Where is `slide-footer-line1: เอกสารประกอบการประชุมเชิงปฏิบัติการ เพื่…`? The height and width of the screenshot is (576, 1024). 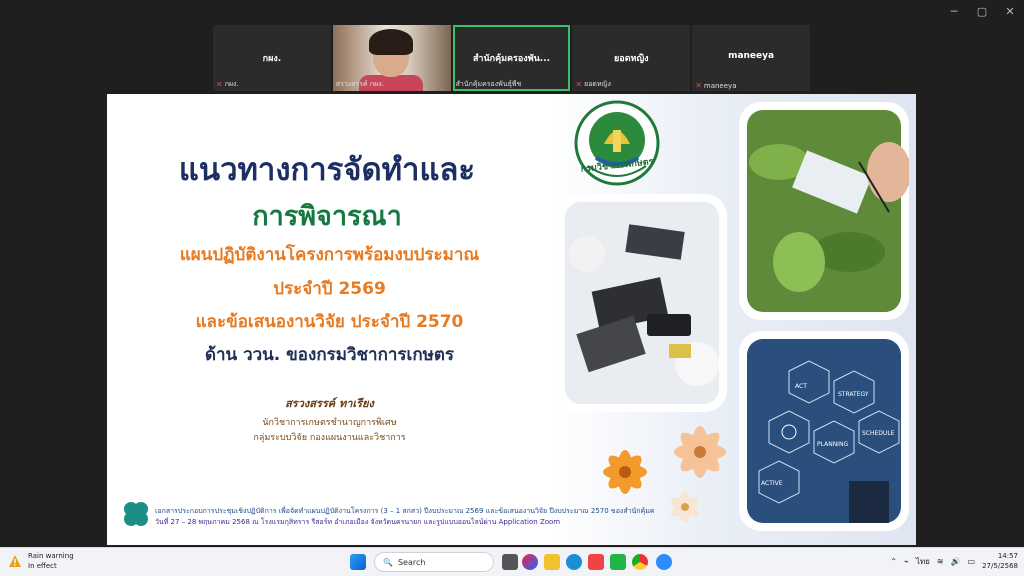 slide-footer-line1: เอกสารประกอบการประชุมเชิงปฏิบัติการ เพื่… is located at coordinates (405, 511).